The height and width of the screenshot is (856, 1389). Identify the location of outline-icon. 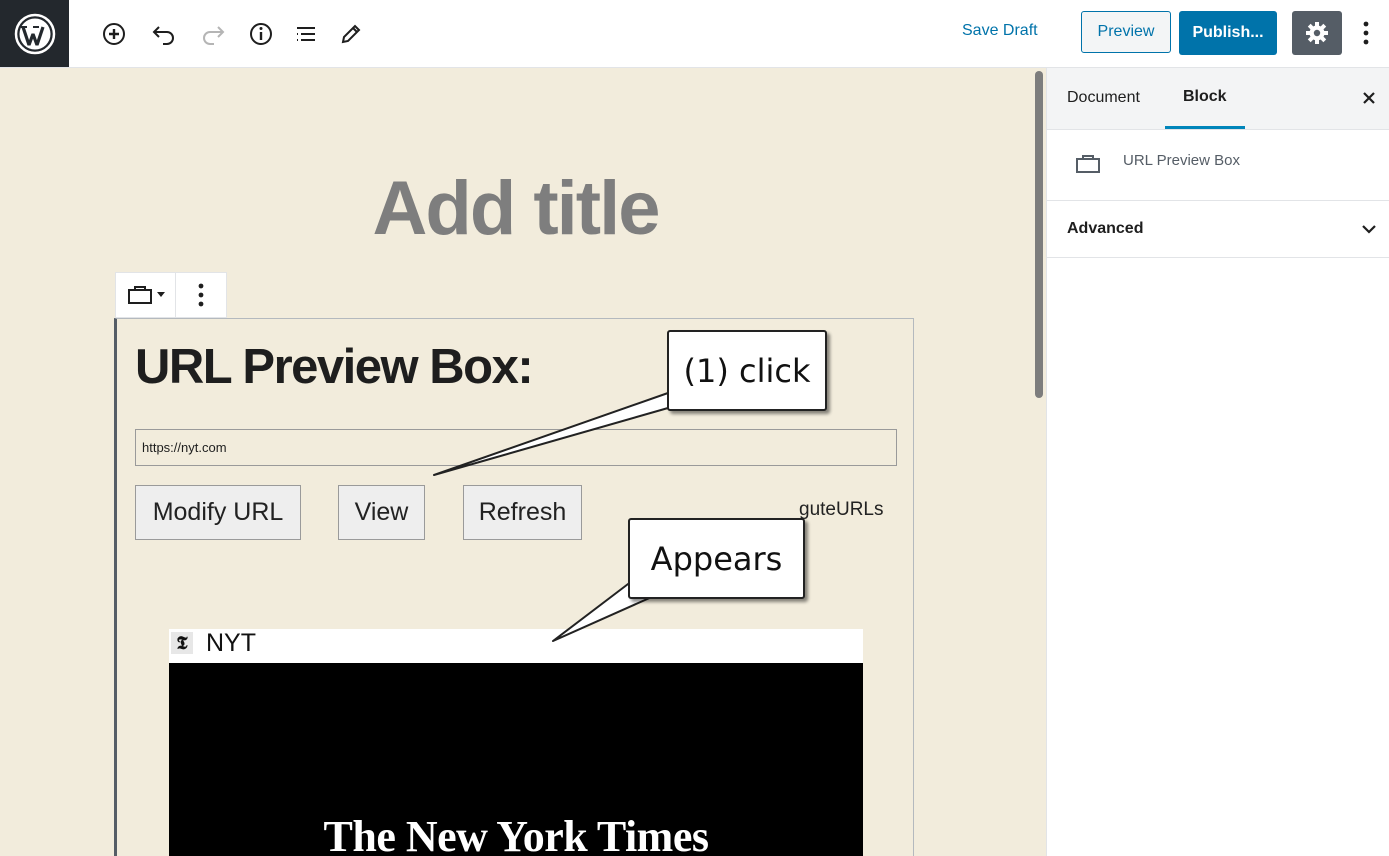
(306, 34).